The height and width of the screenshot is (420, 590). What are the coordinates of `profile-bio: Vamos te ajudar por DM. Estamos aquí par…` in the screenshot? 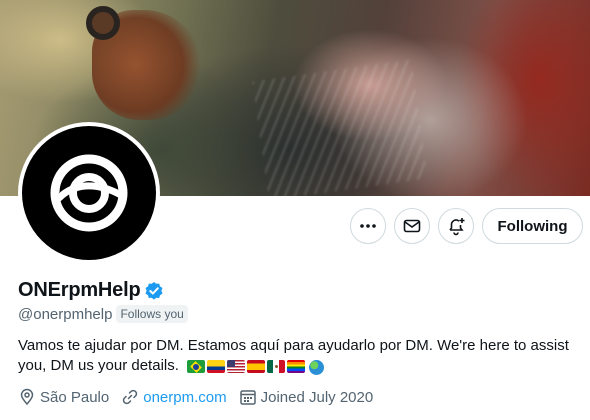 It's located at (298, 356).